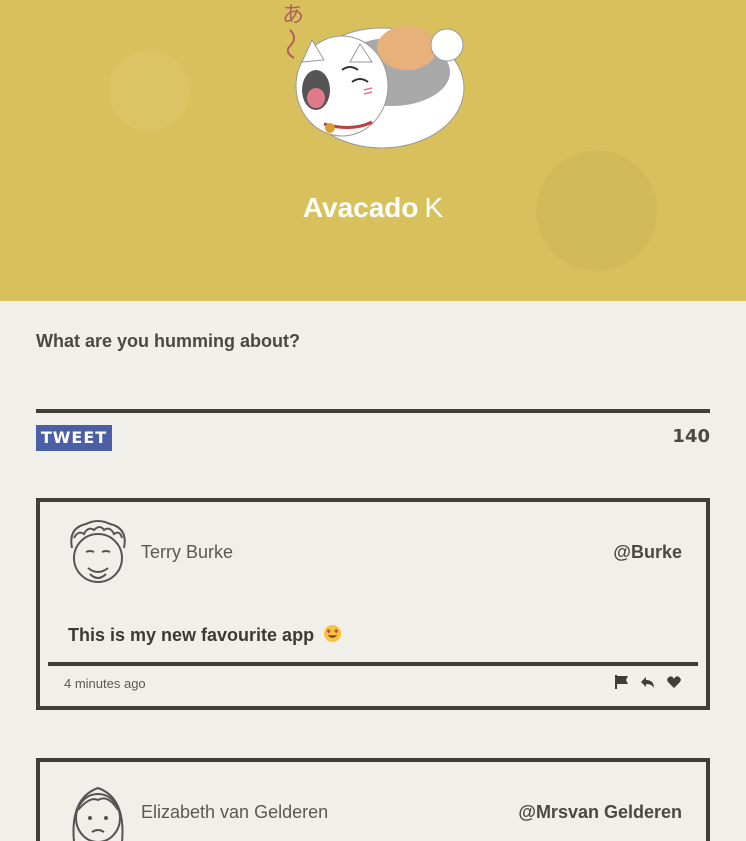 Image resolution: width=746 pixels, height=841 pixels. What do you see at coordinates (600, 812) in the screenshot?
I see `tweet-author-handle: @Mrsvan Gelderen` at bounding box center [600, 812].